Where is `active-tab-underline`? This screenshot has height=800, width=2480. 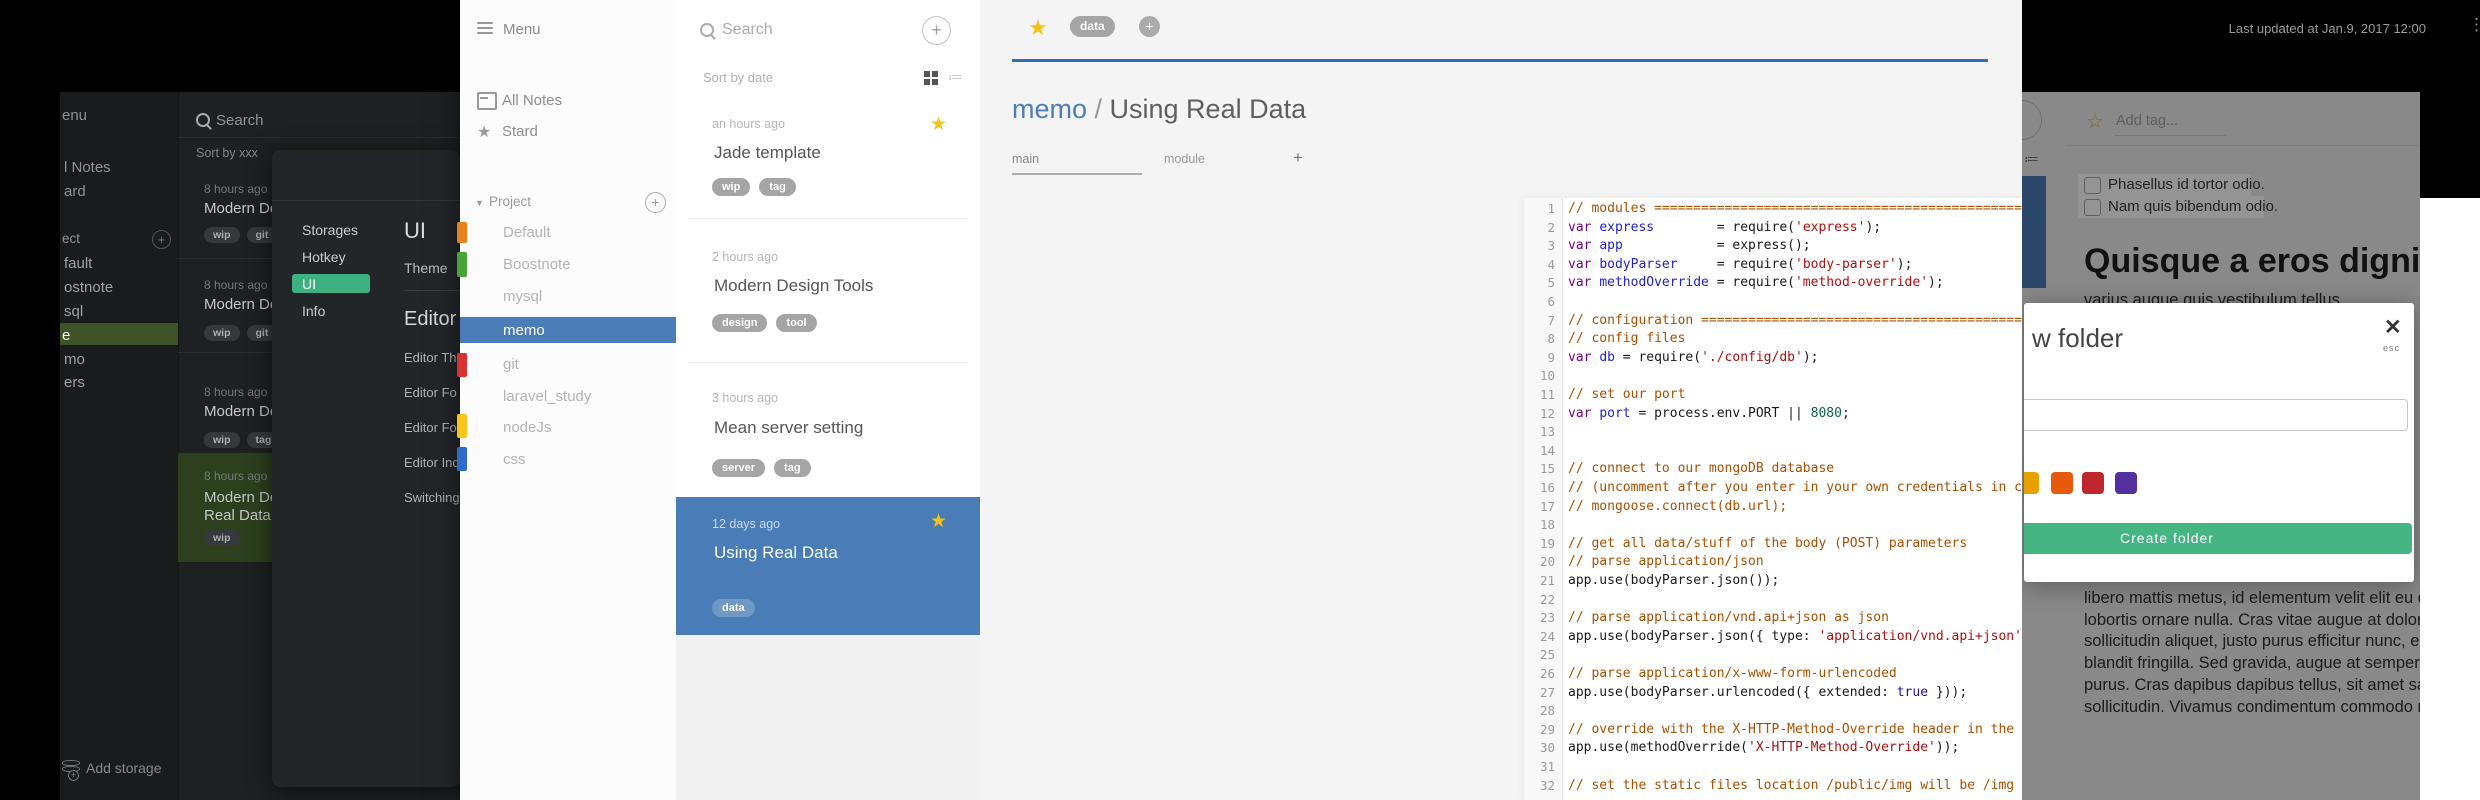 active-tab-underline is located at coordinates (1077, 174).